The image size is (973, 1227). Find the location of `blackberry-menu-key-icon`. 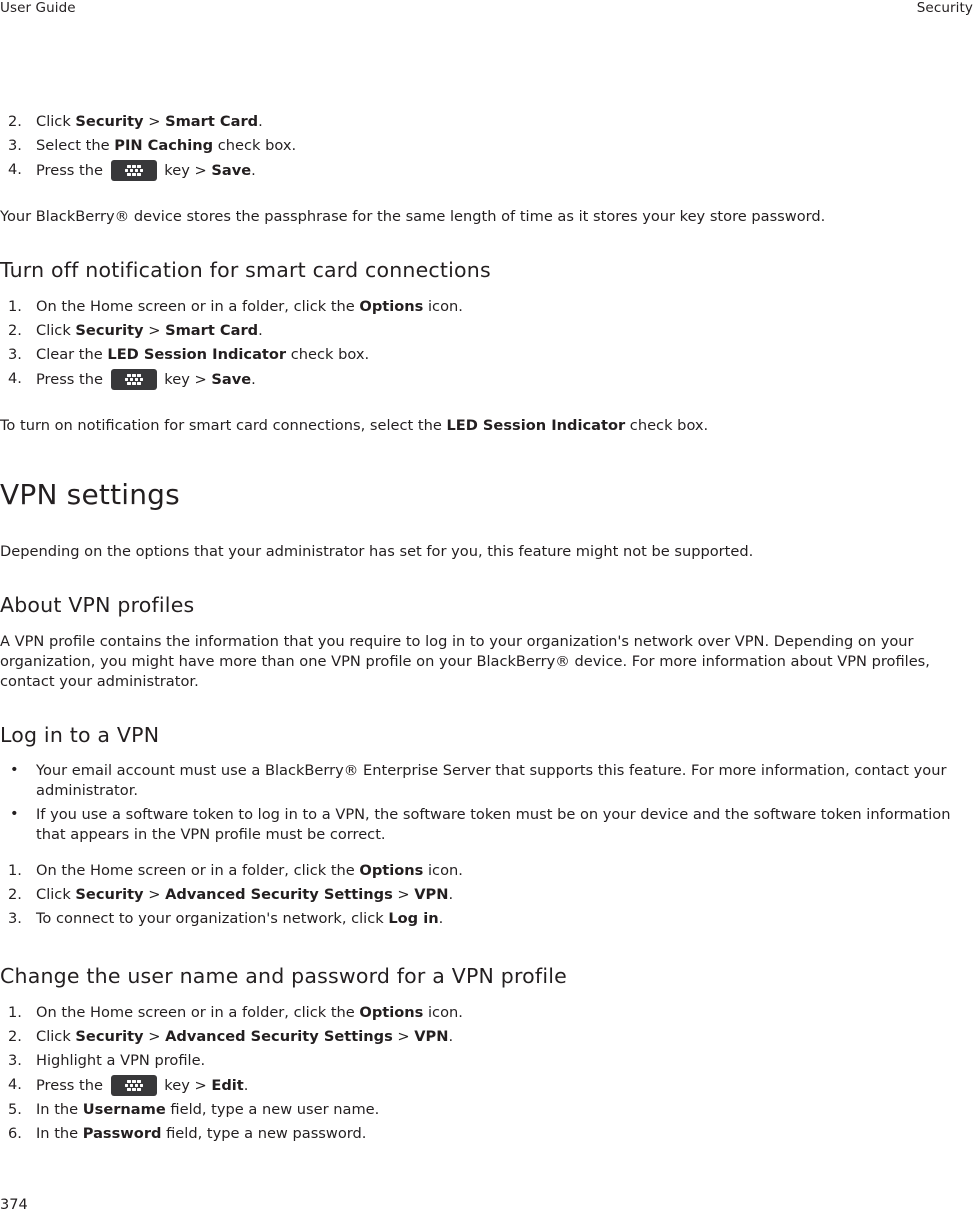

blackberry-menu-key-icon is located at coordinates (133, 1086).